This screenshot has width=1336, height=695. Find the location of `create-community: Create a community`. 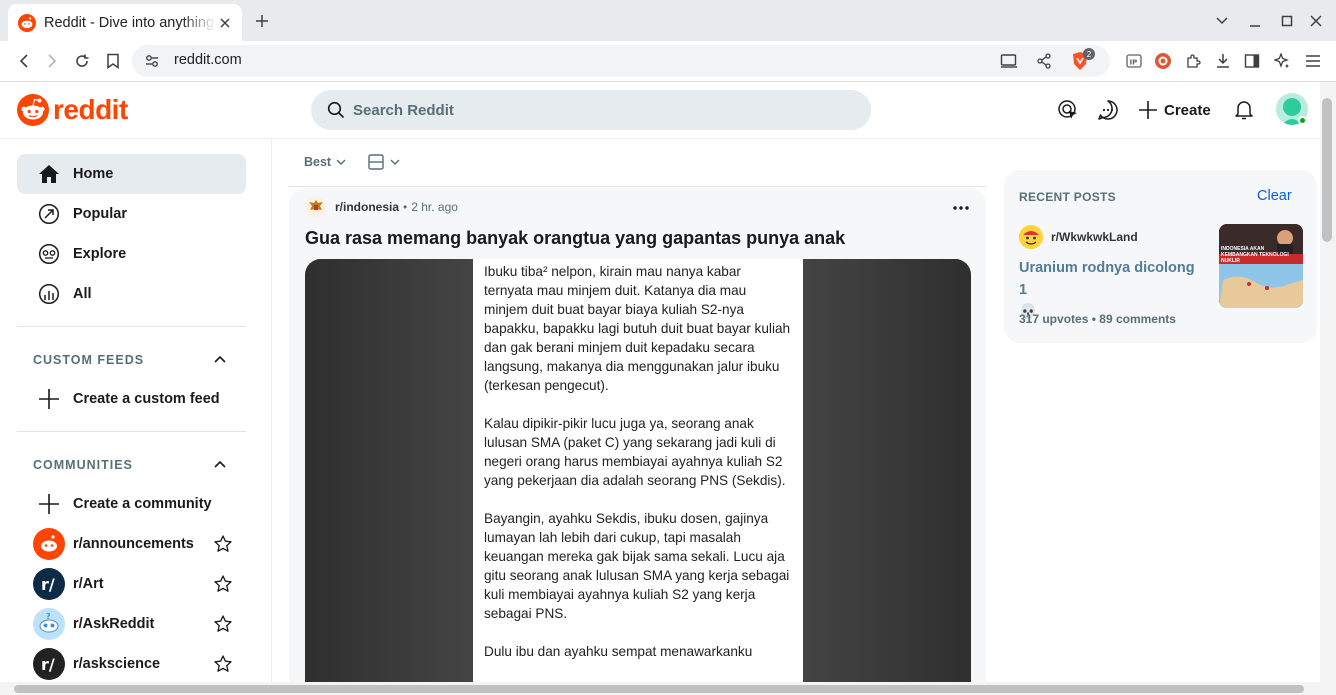

create-community: Create a community is located at coordinates (133, 504).